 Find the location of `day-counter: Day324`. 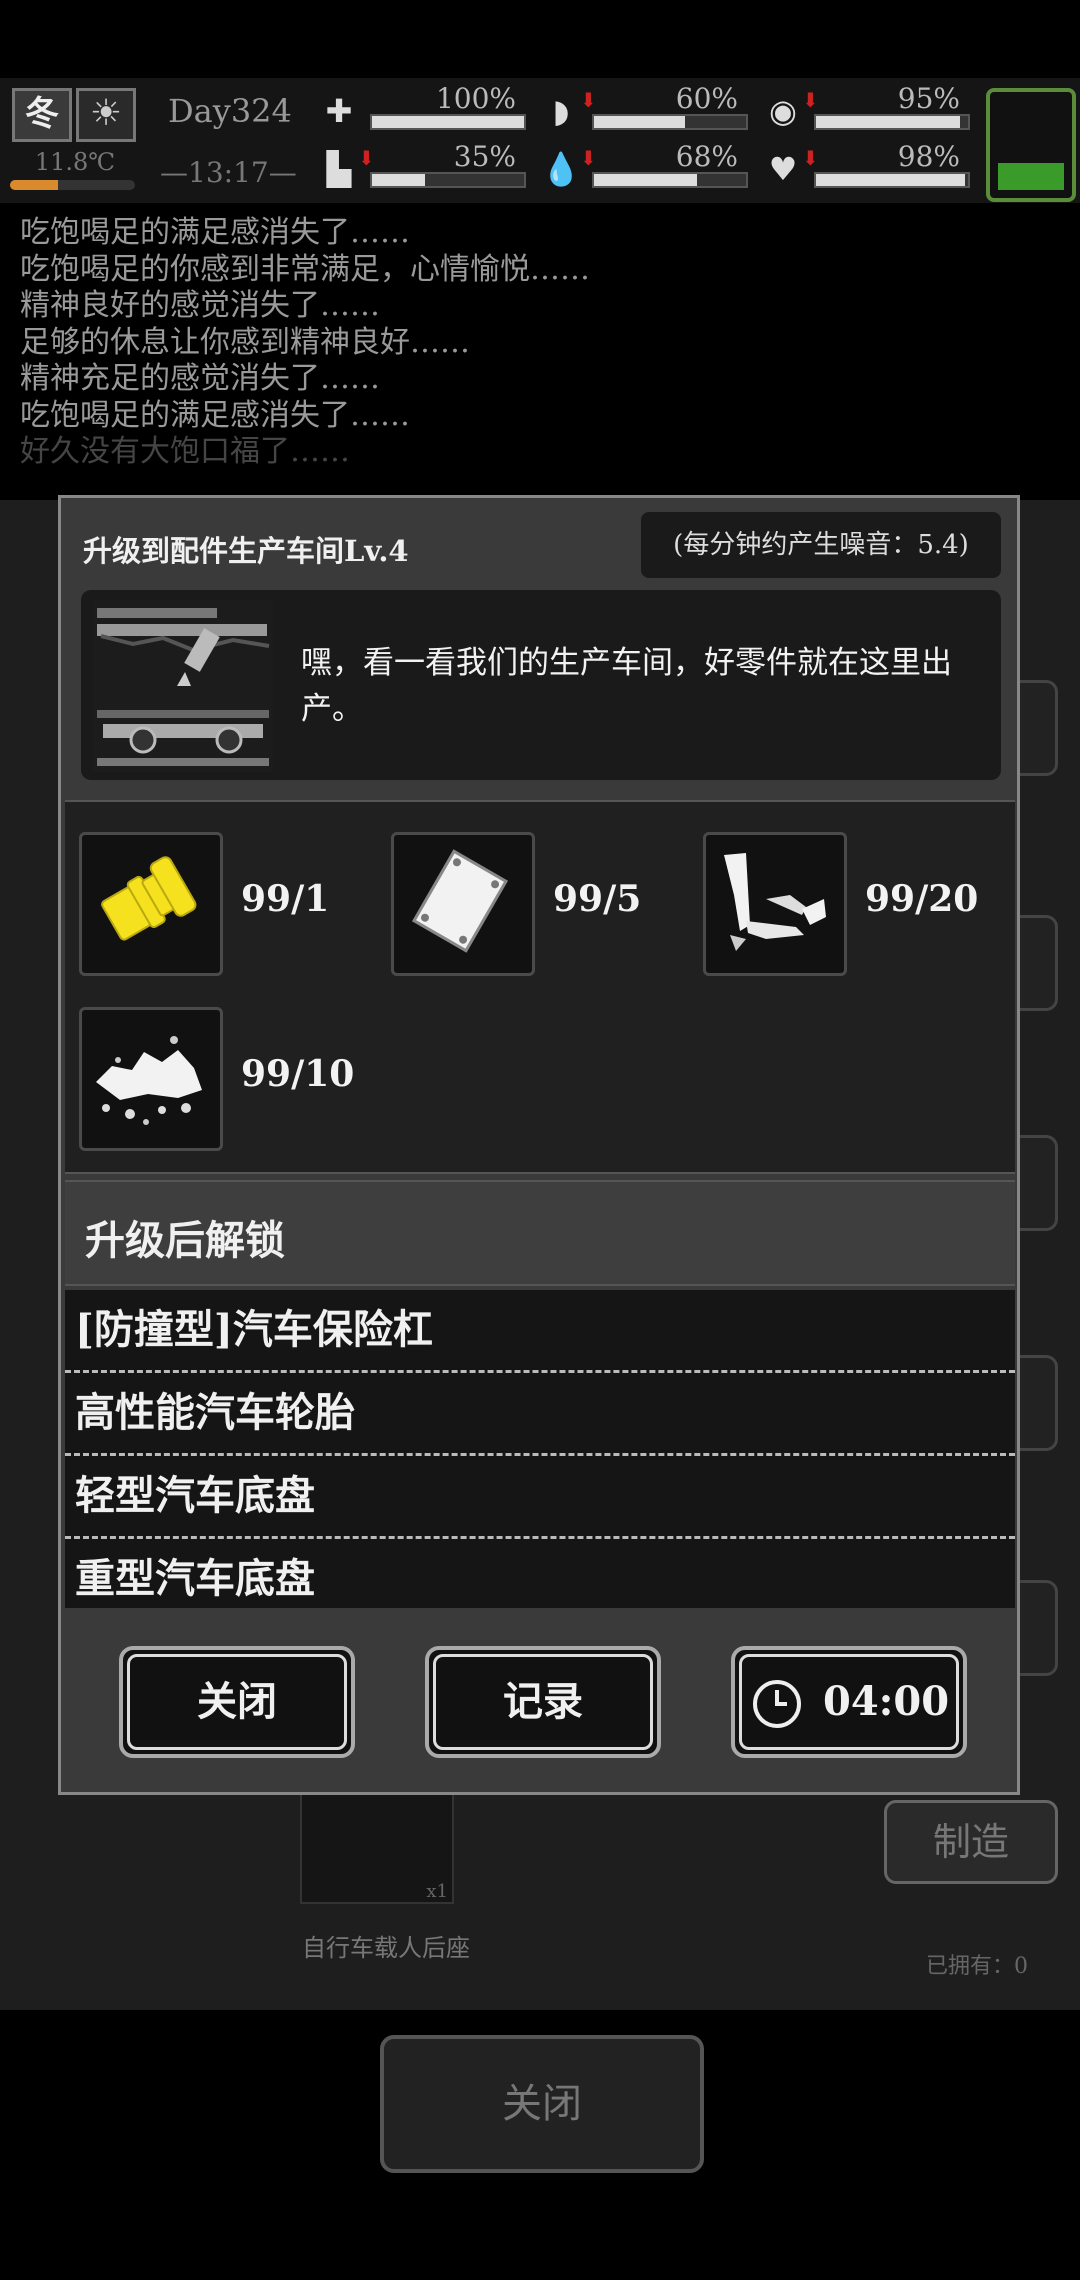

day-counter: Day324 is located at coordinates (230, 111).